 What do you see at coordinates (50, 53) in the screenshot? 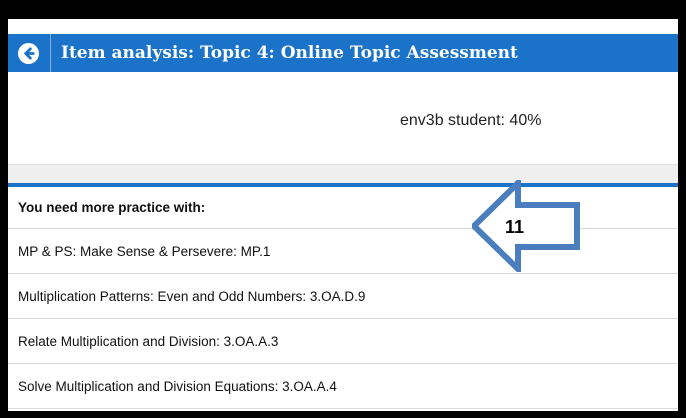
I see `header-divider` at bounding box center [50, 53].